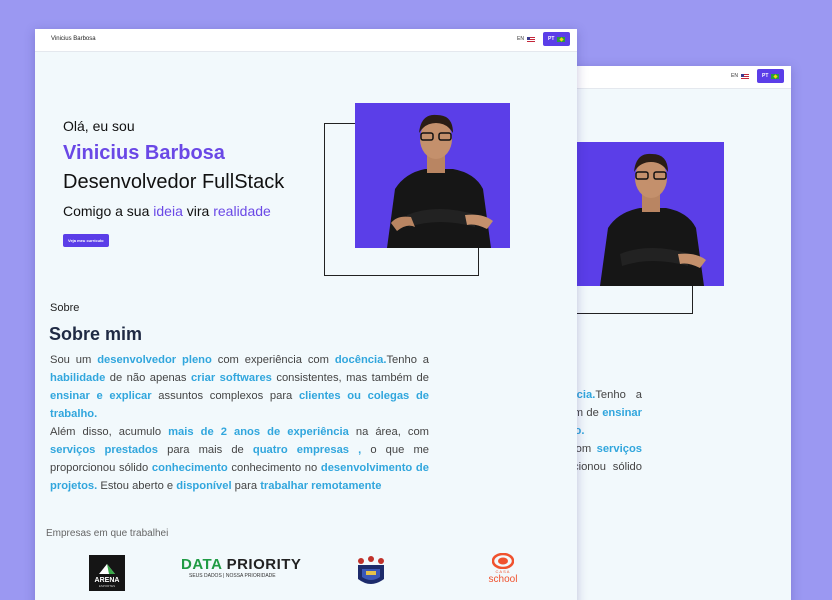 This screenshot has height=600, width=832. What do you see at coordinates (107, 580) in the screenshot?
I see `arena-logo-text: ARENA` at bounding box center [107, 580].